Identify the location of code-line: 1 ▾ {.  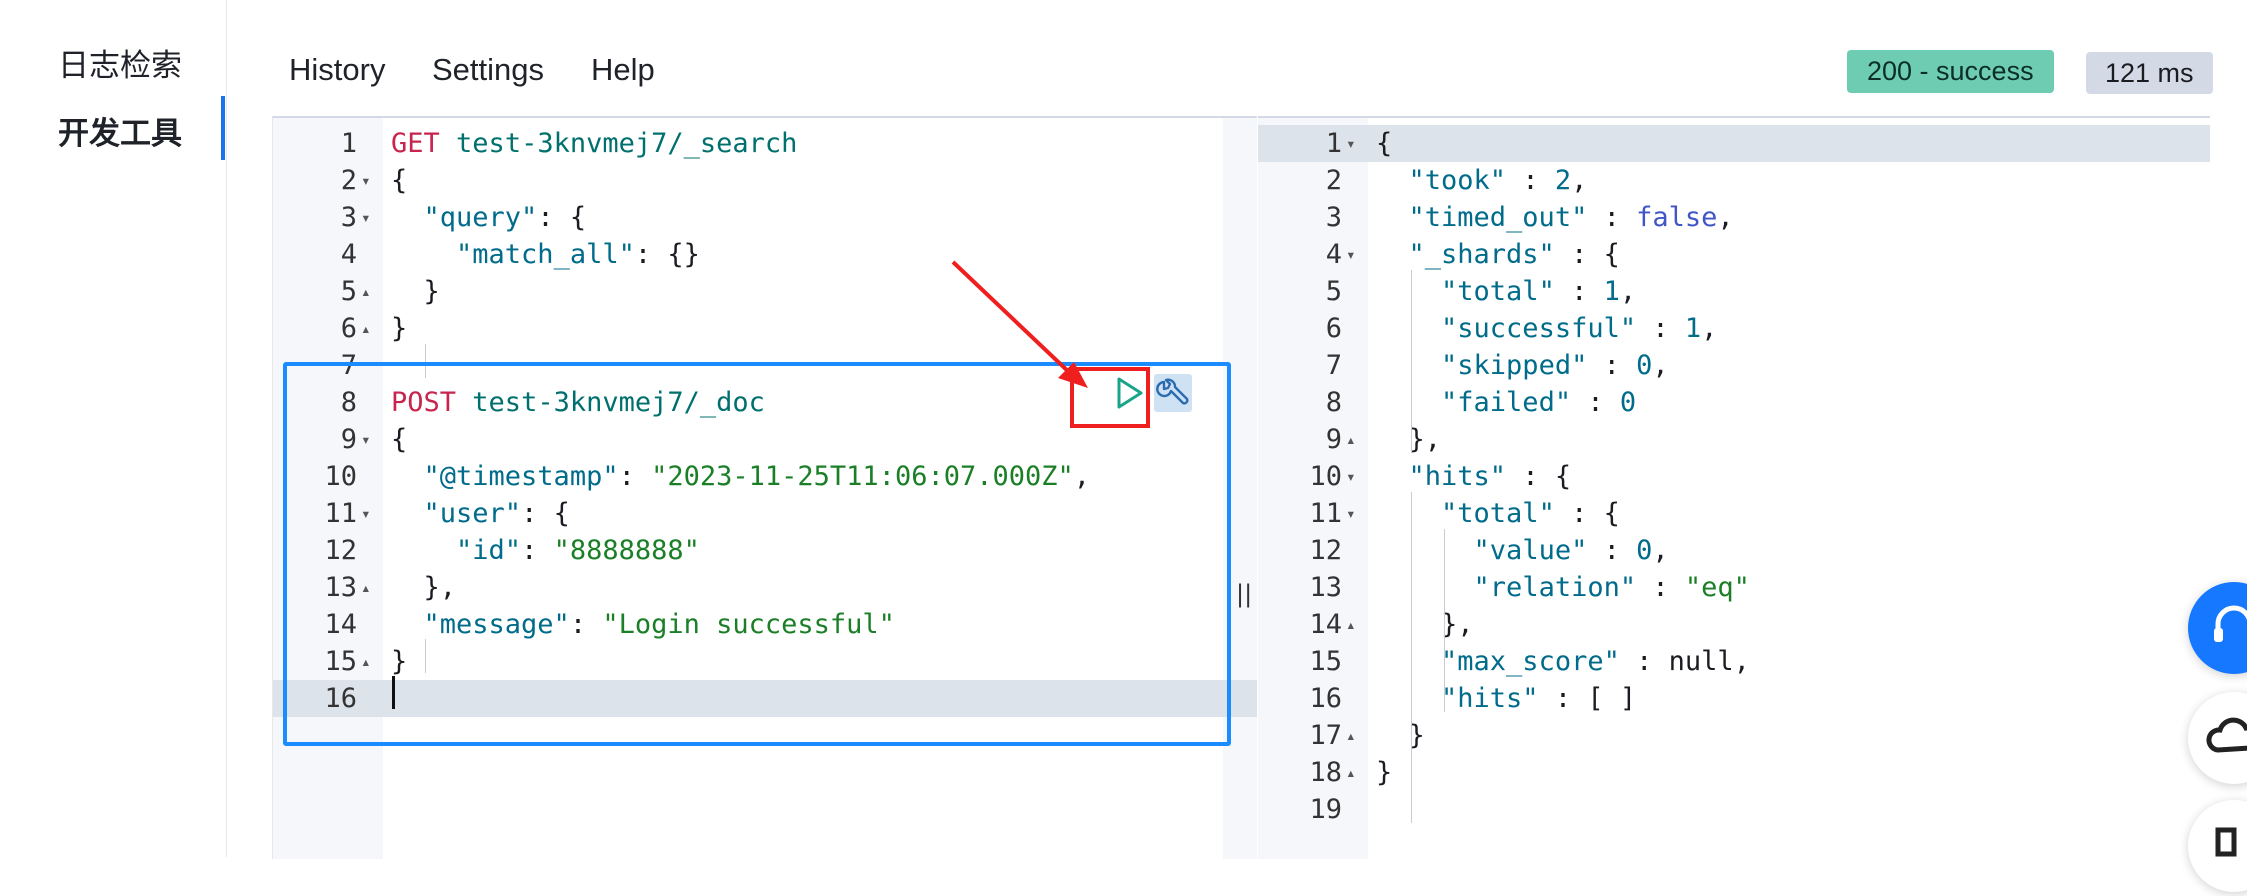
(1734, 143).